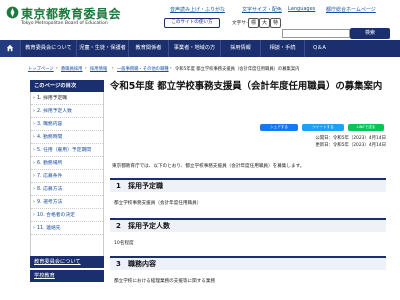 The width and height of the screenshot is (400, 300). Describe the element at coordinates (279, 127) in the screenshot. I see `facebook-share-button: シェアする` at that location.